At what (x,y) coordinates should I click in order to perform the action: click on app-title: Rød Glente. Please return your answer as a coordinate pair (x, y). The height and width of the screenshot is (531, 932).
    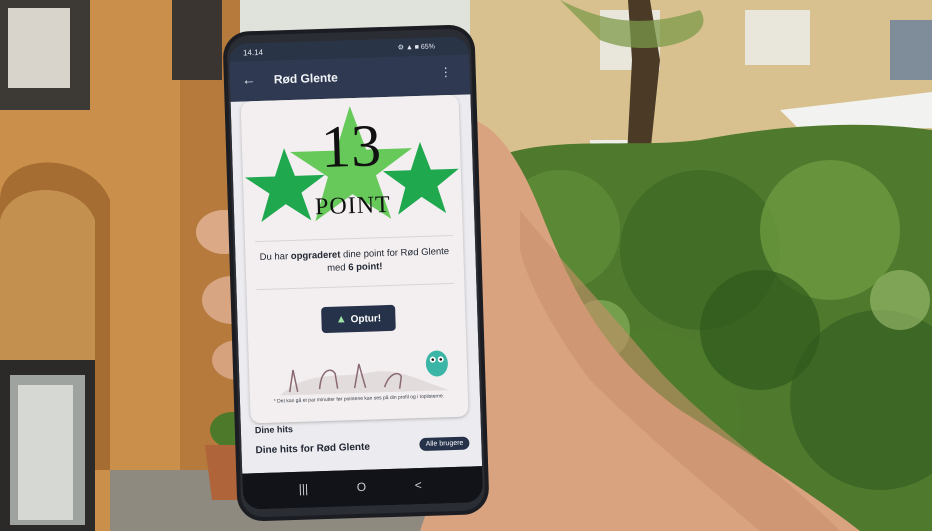
    Looking at the image, I should click on (306, 78).